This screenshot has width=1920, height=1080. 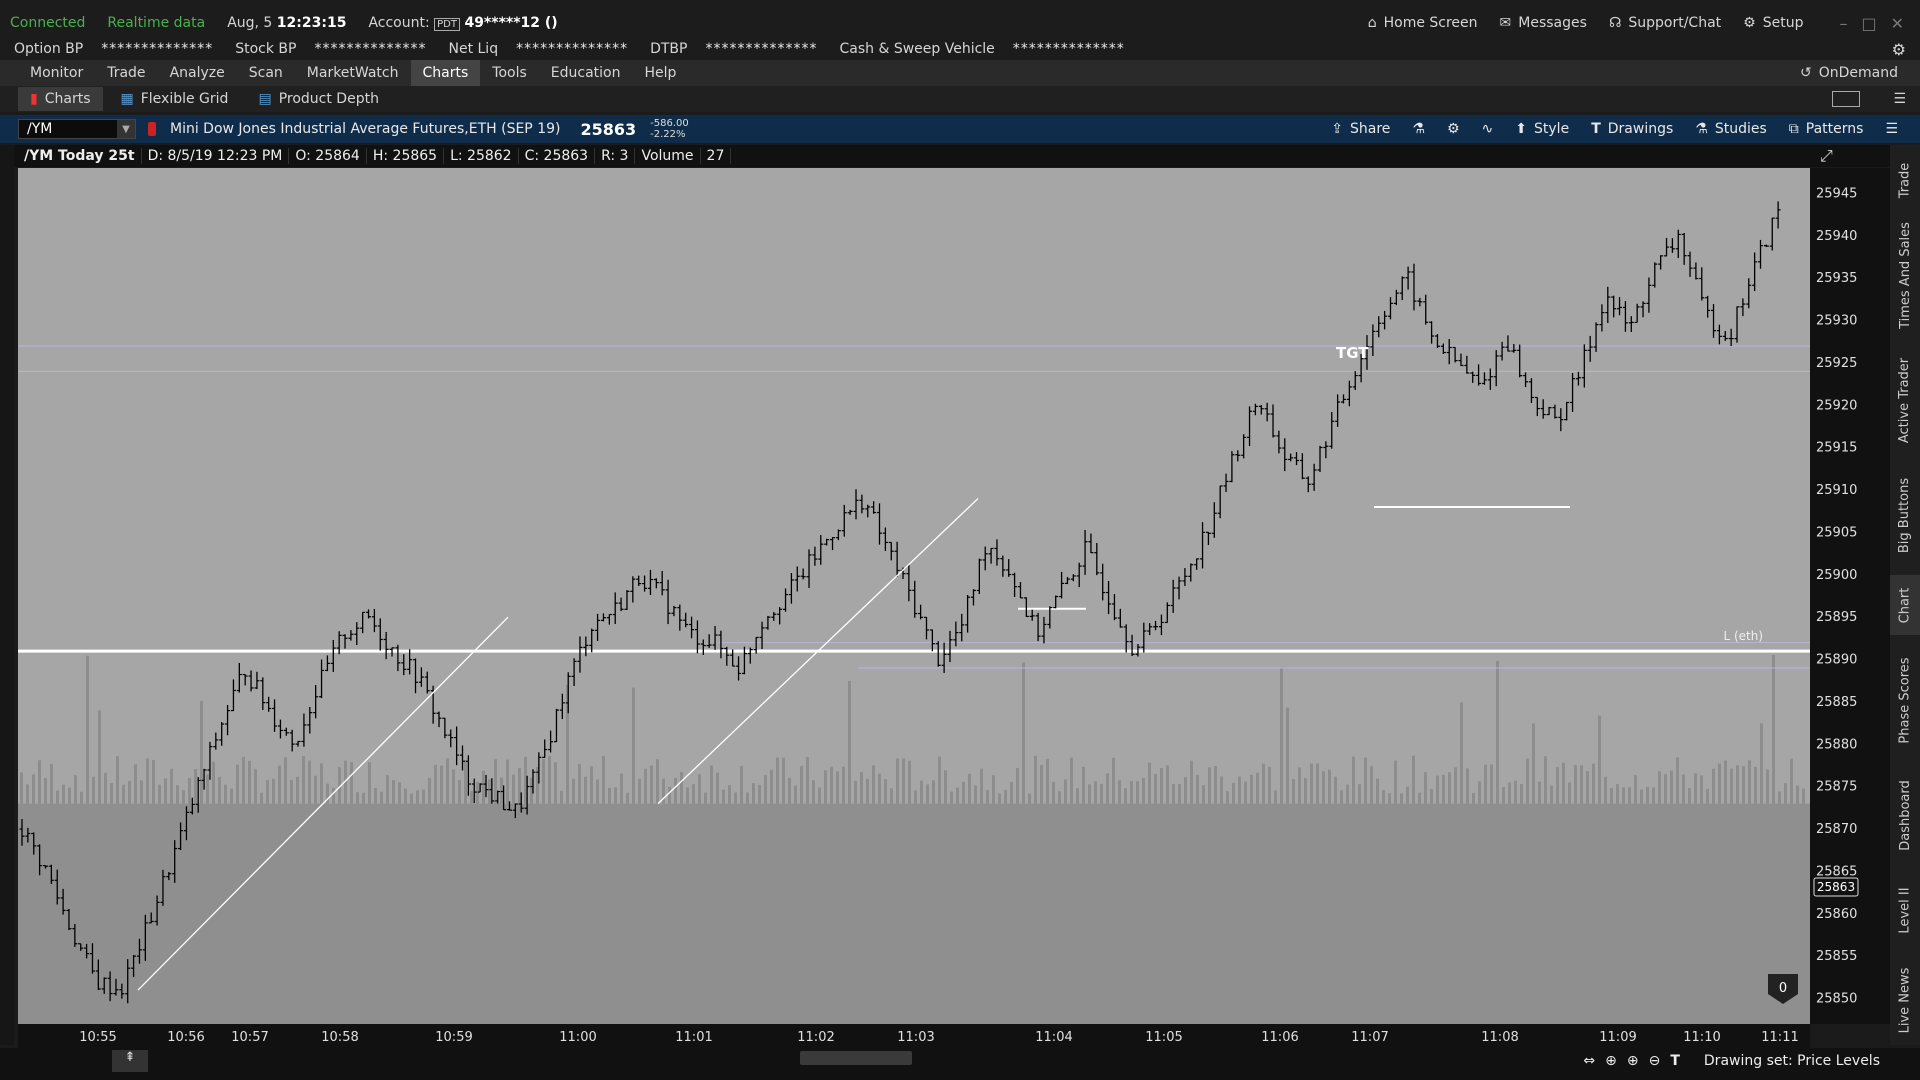 I want to click on menu-help: Help, so click(x=660, y=73).